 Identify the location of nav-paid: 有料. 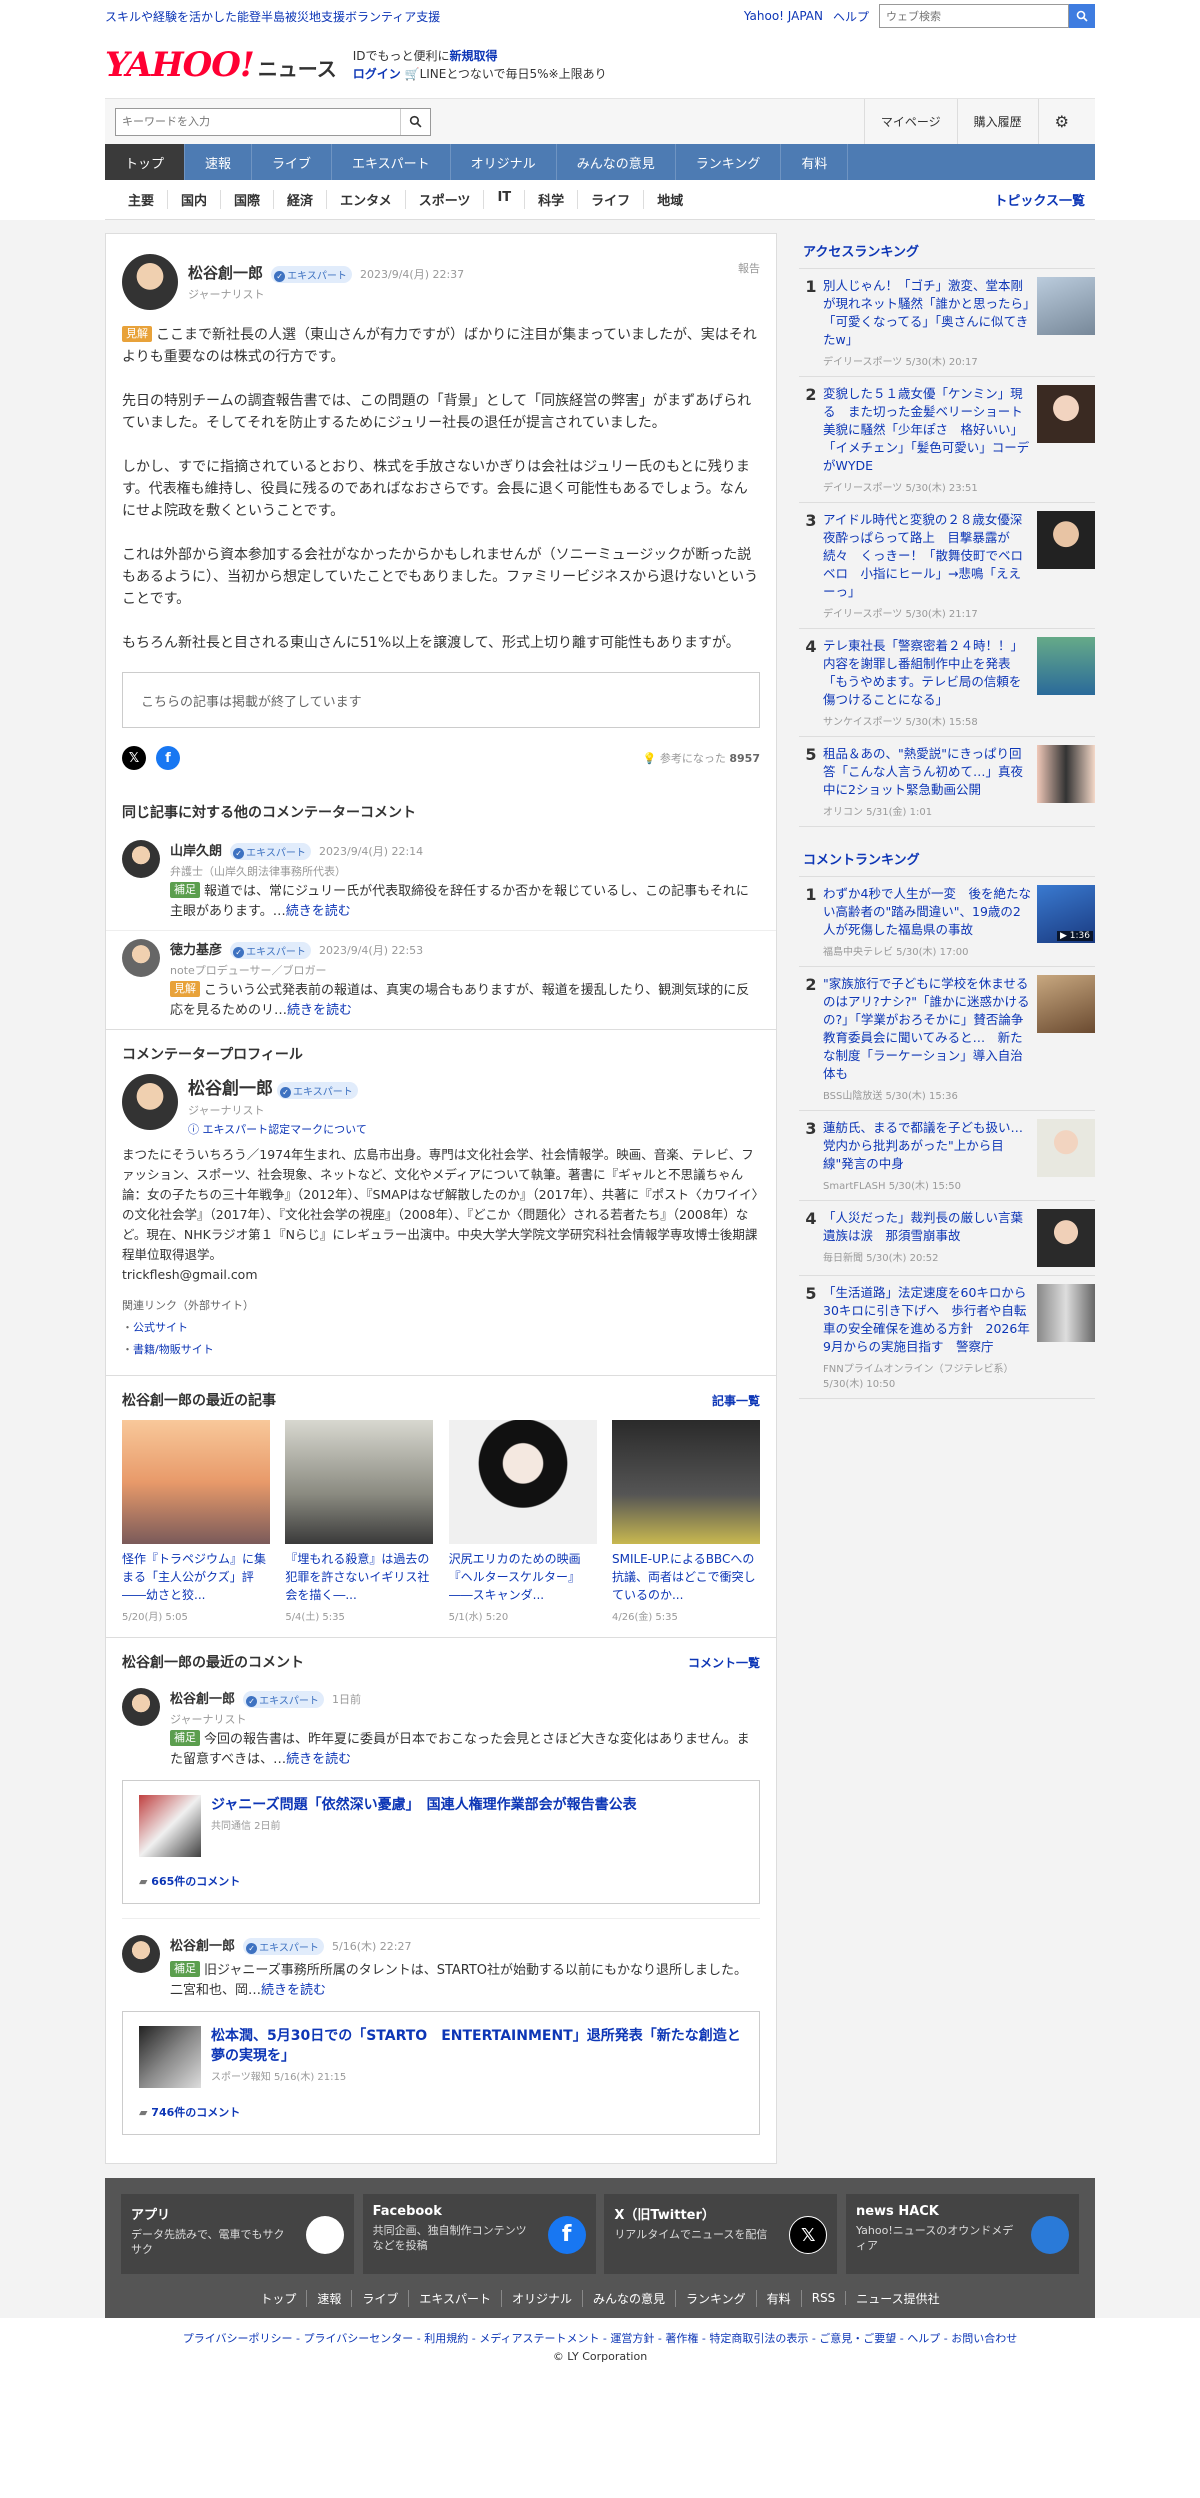
(815, 162).